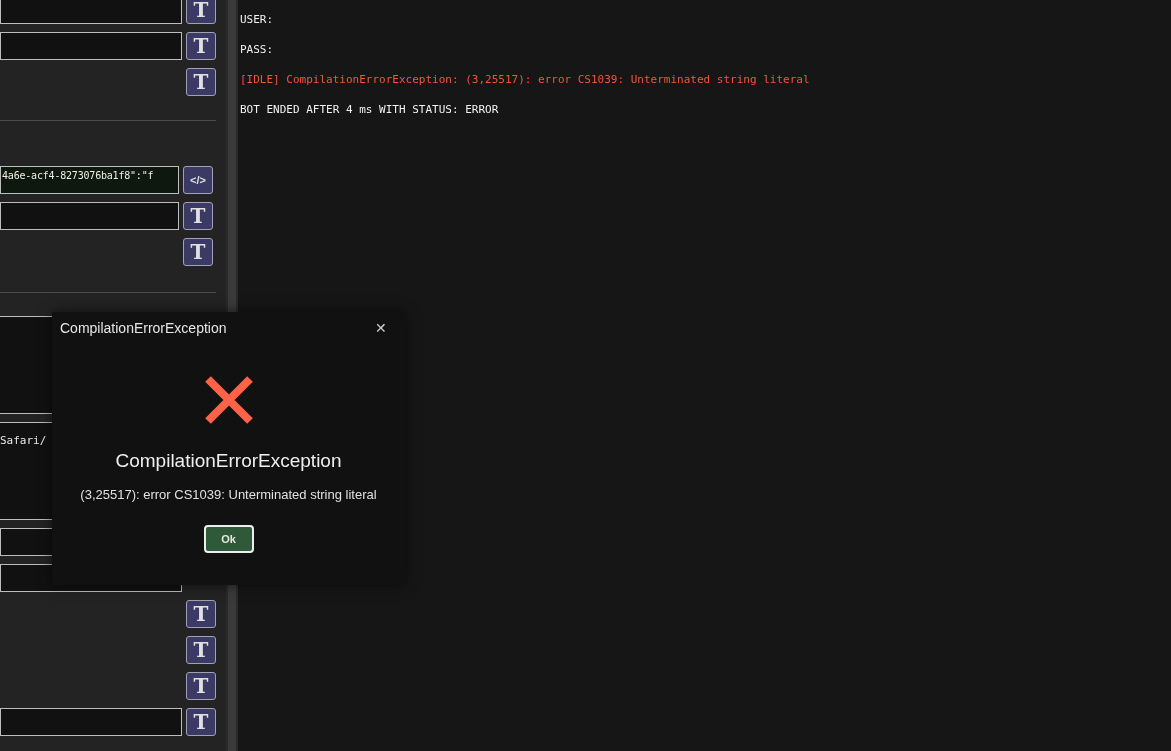 Image resolution: width=1171 pixels, height=751 pixels. I want to click on log-line: USER:, so click(257, 20).